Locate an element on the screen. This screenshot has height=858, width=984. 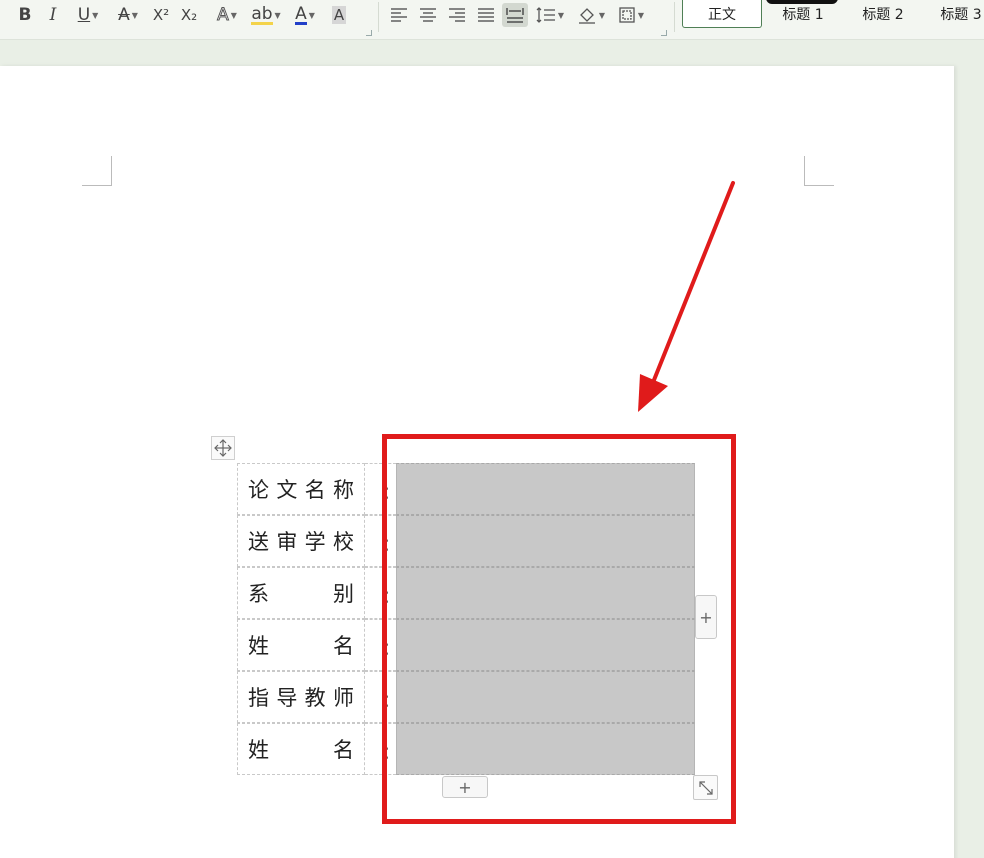
justify-icon is located at coordinates (486, 15).